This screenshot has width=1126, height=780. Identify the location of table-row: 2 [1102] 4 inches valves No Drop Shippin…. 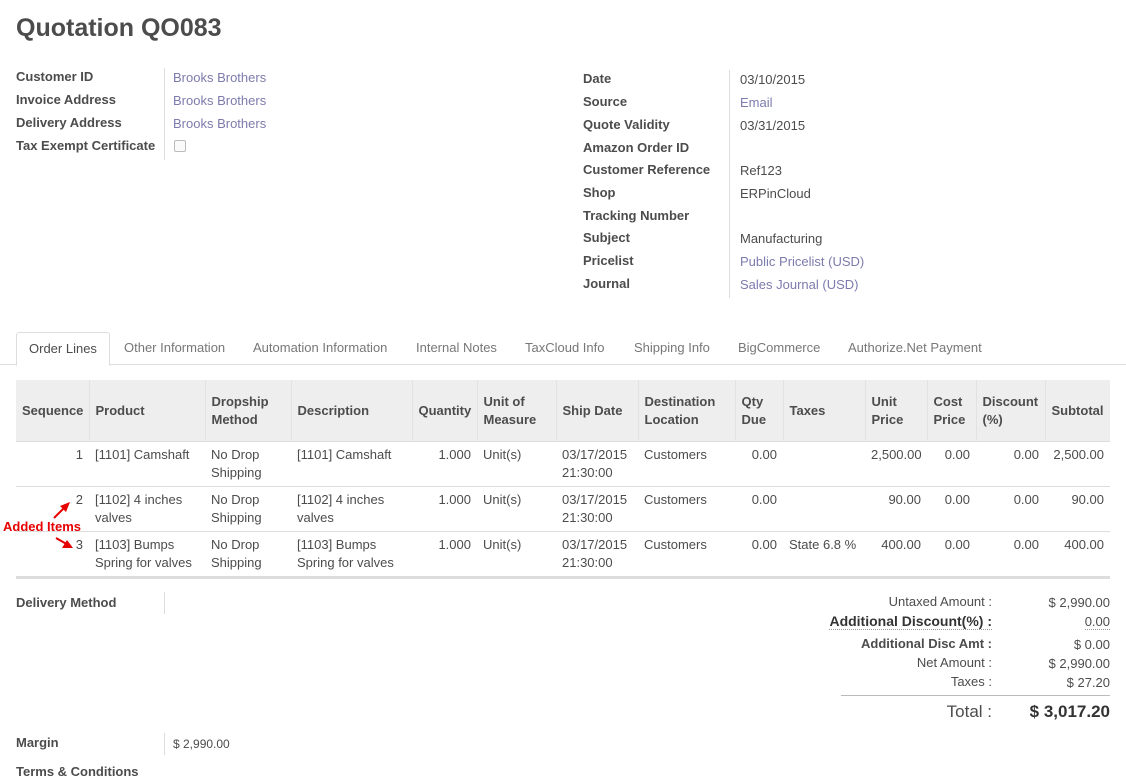
(563, 509).